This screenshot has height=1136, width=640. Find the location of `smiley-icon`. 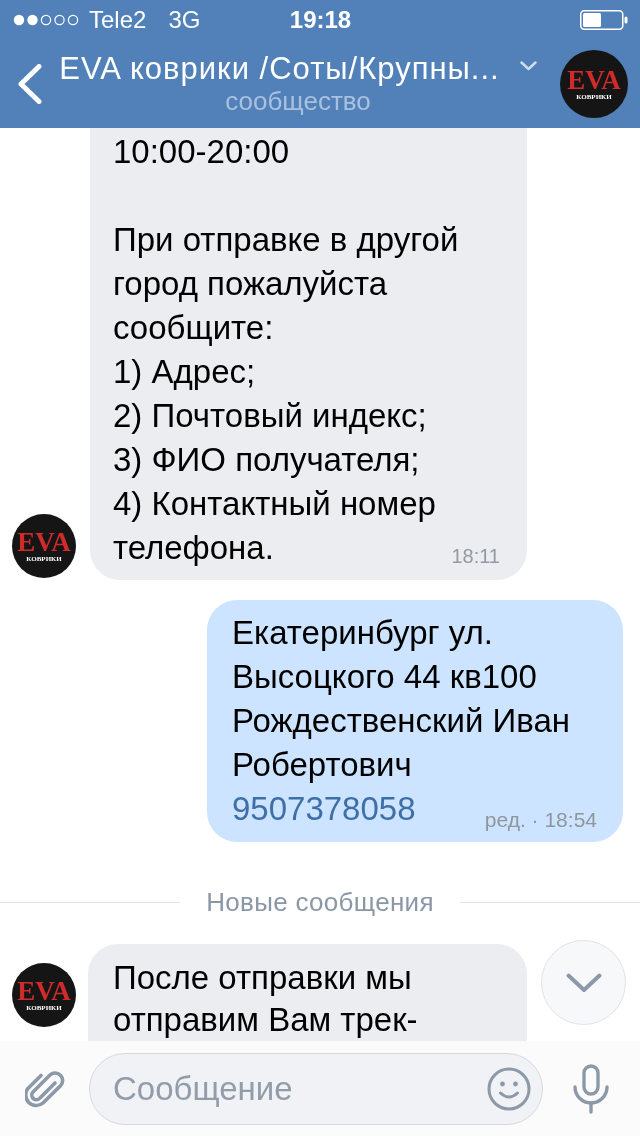

smiley-icon is located at coordinates (509, 1088).